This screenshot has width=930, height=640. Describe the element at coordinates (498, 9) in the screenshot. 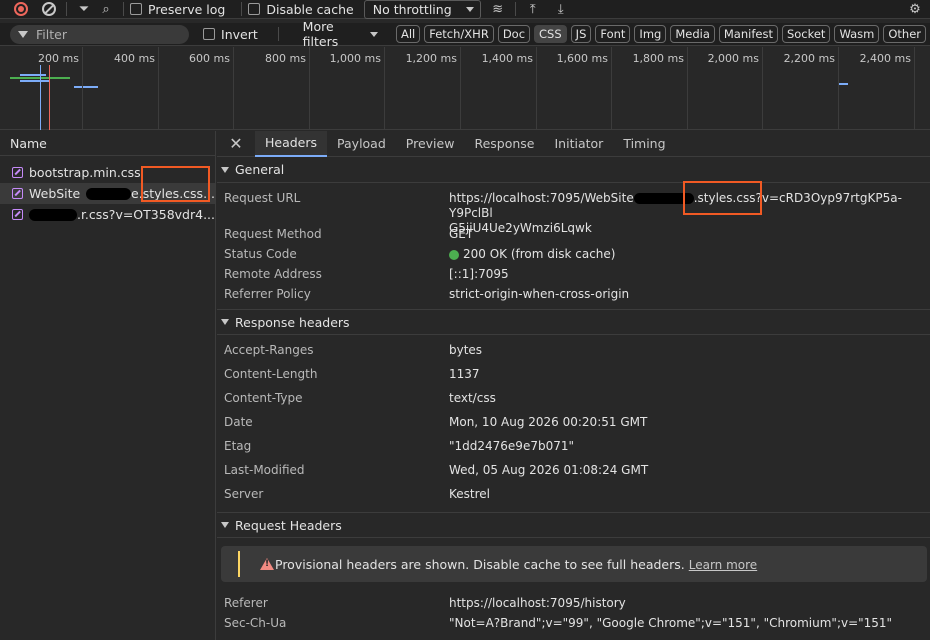

I see `network-conditions-button: ≋` at that location.